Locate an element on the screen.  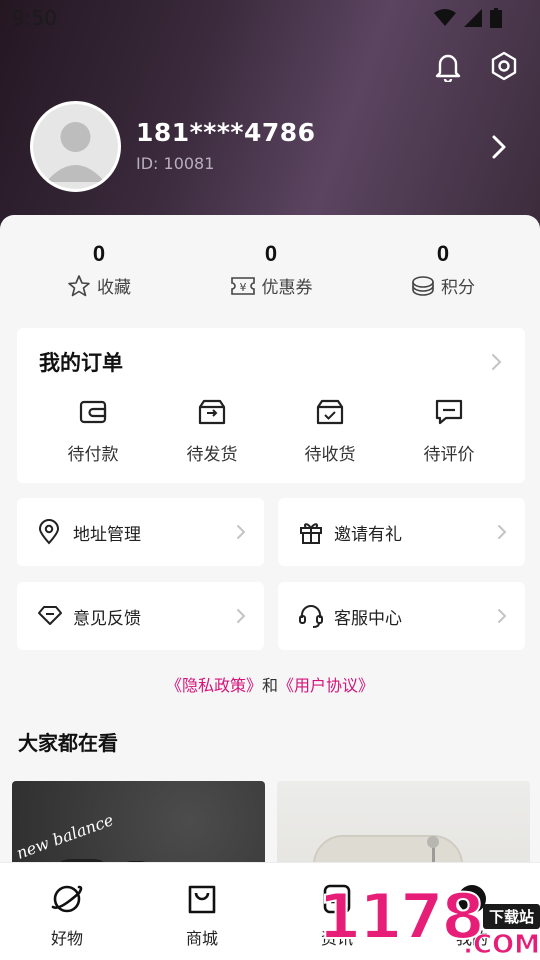
address-management-tile: 地址管理 is located at coordinates (140, 532).